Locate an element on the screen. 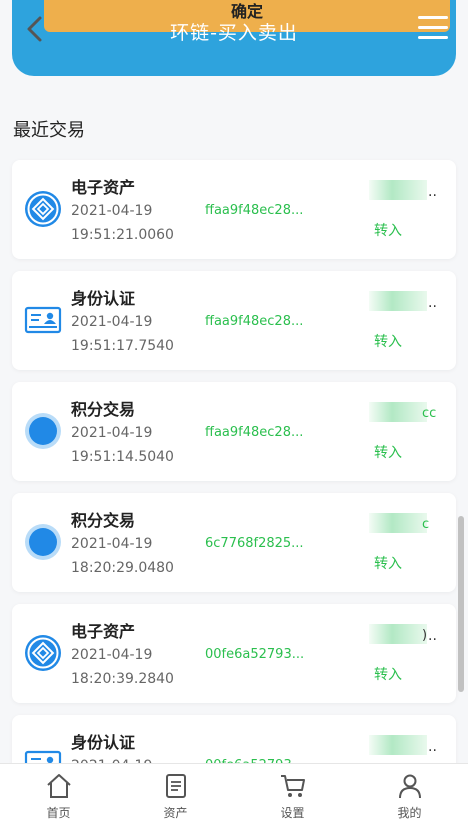  tab-mine: 我的 is located at coordinates (409, 793).